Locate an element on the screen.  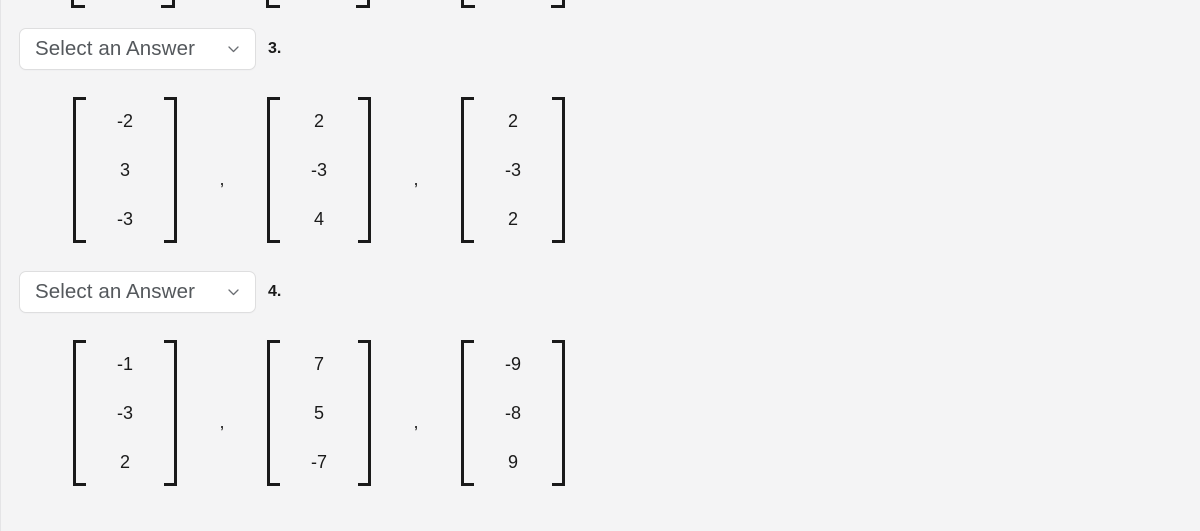
question-number-4: 4. is located at coordinates (275, 291).